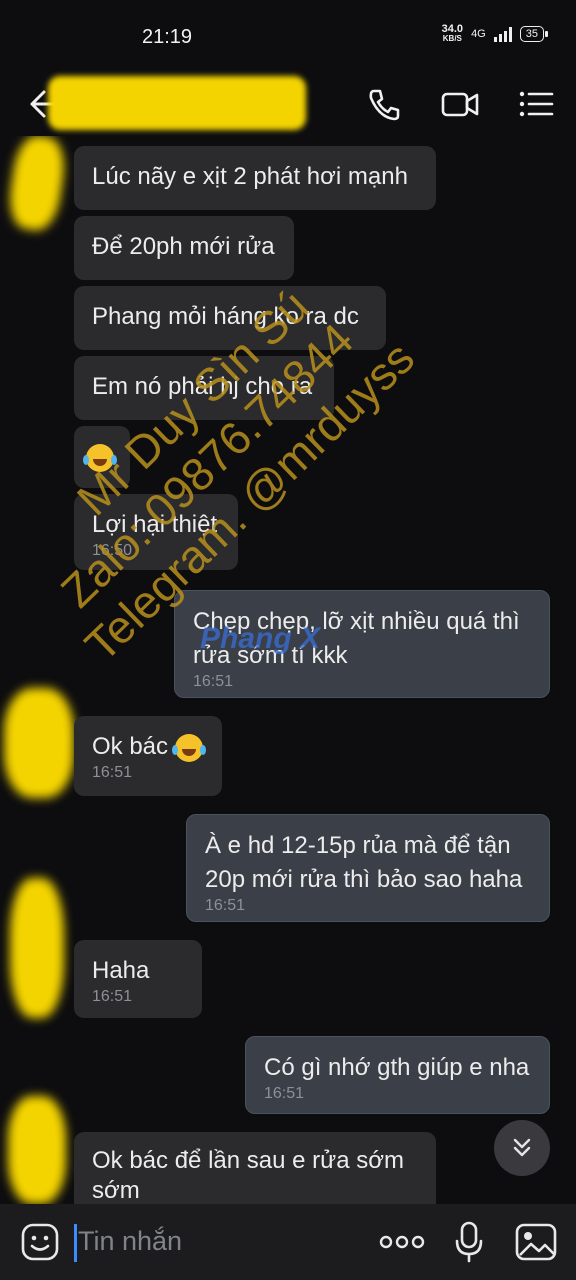 The width and height of the screenshot is (576, 1280). I want to click on status-time: 21:19, so click(167, 37).